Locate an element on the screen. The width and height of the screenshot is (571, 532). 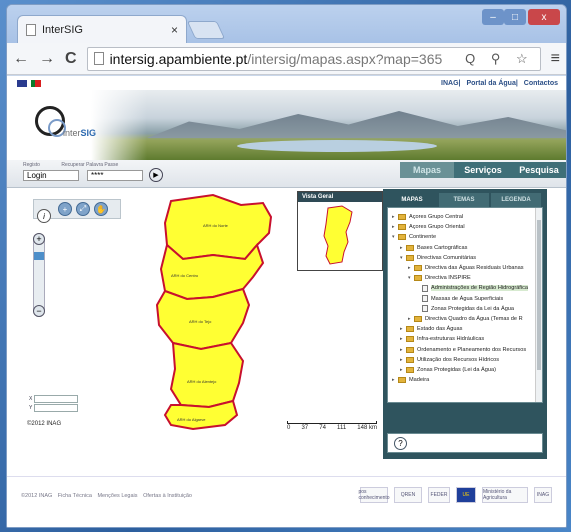
coord-x-field is located at coordinates (56, 399).